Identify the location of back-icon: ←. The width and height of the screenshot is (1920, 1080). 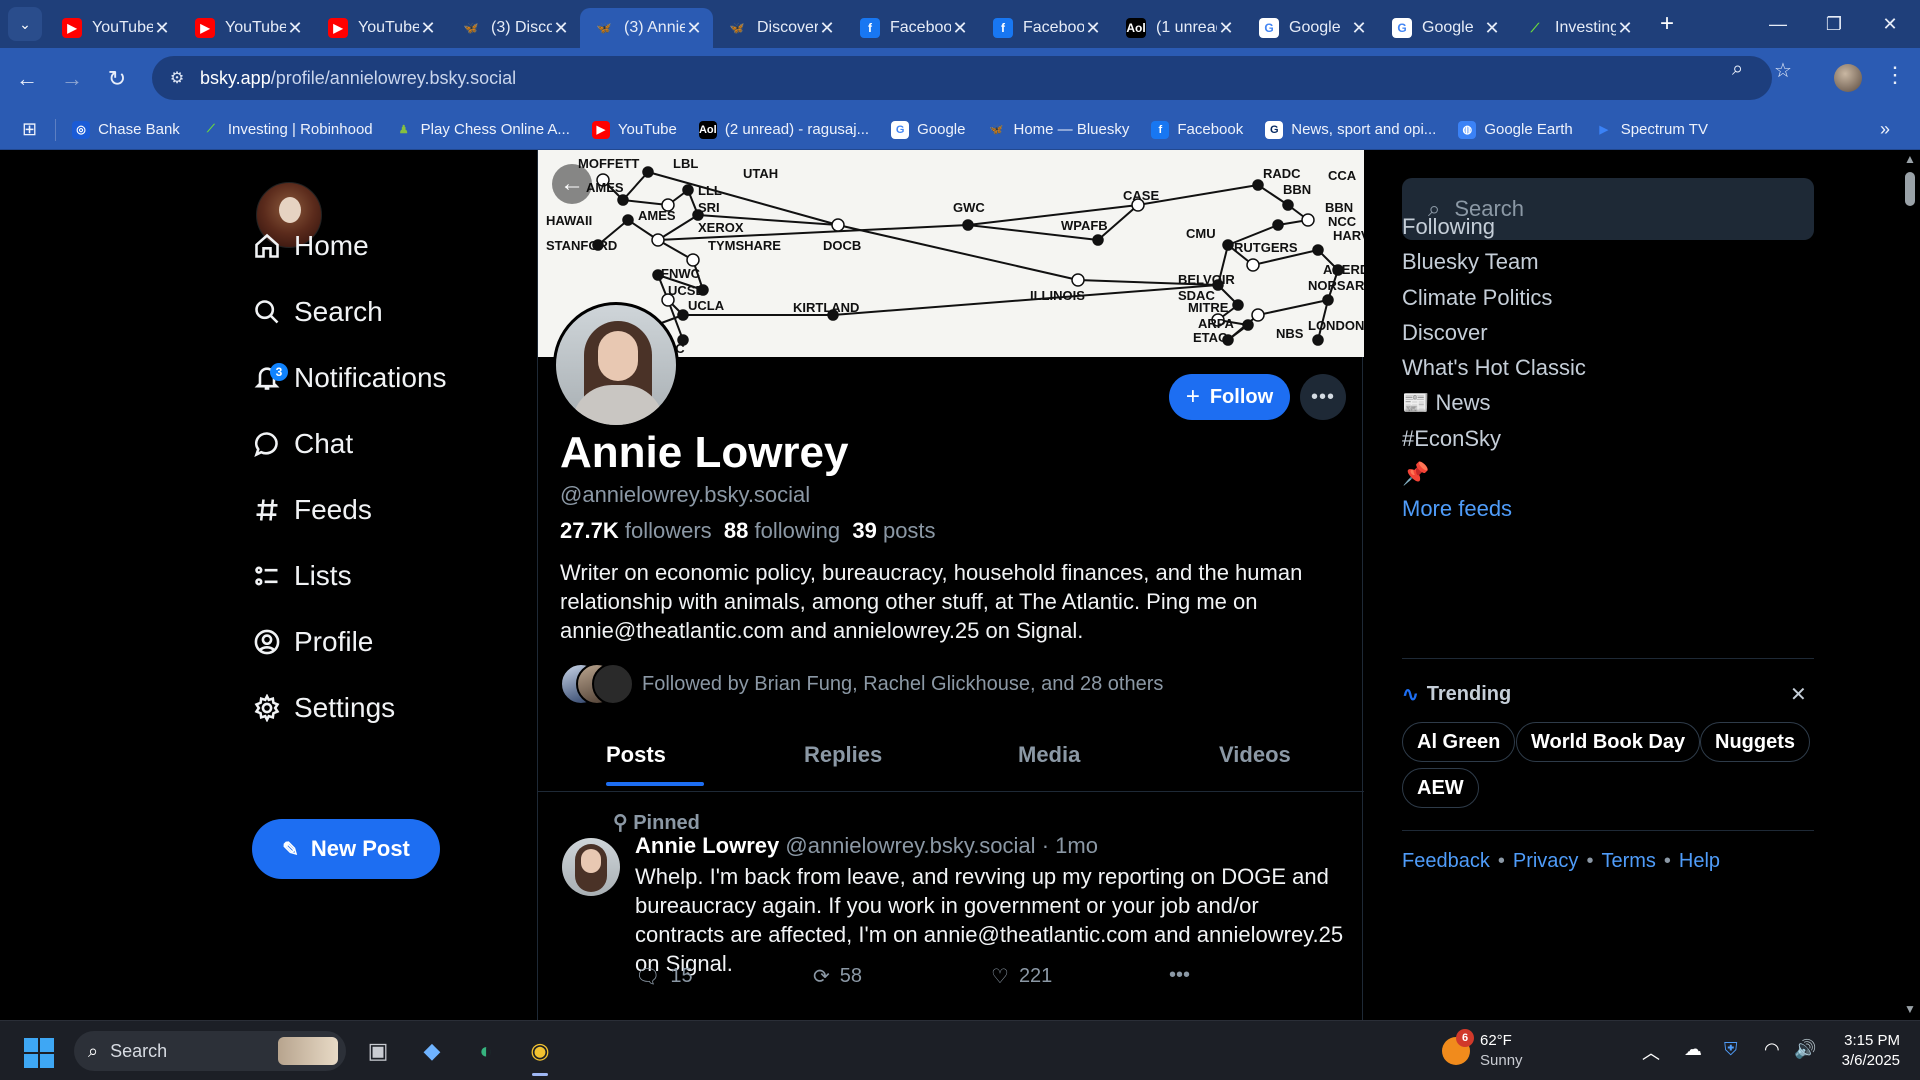
(27, 79).